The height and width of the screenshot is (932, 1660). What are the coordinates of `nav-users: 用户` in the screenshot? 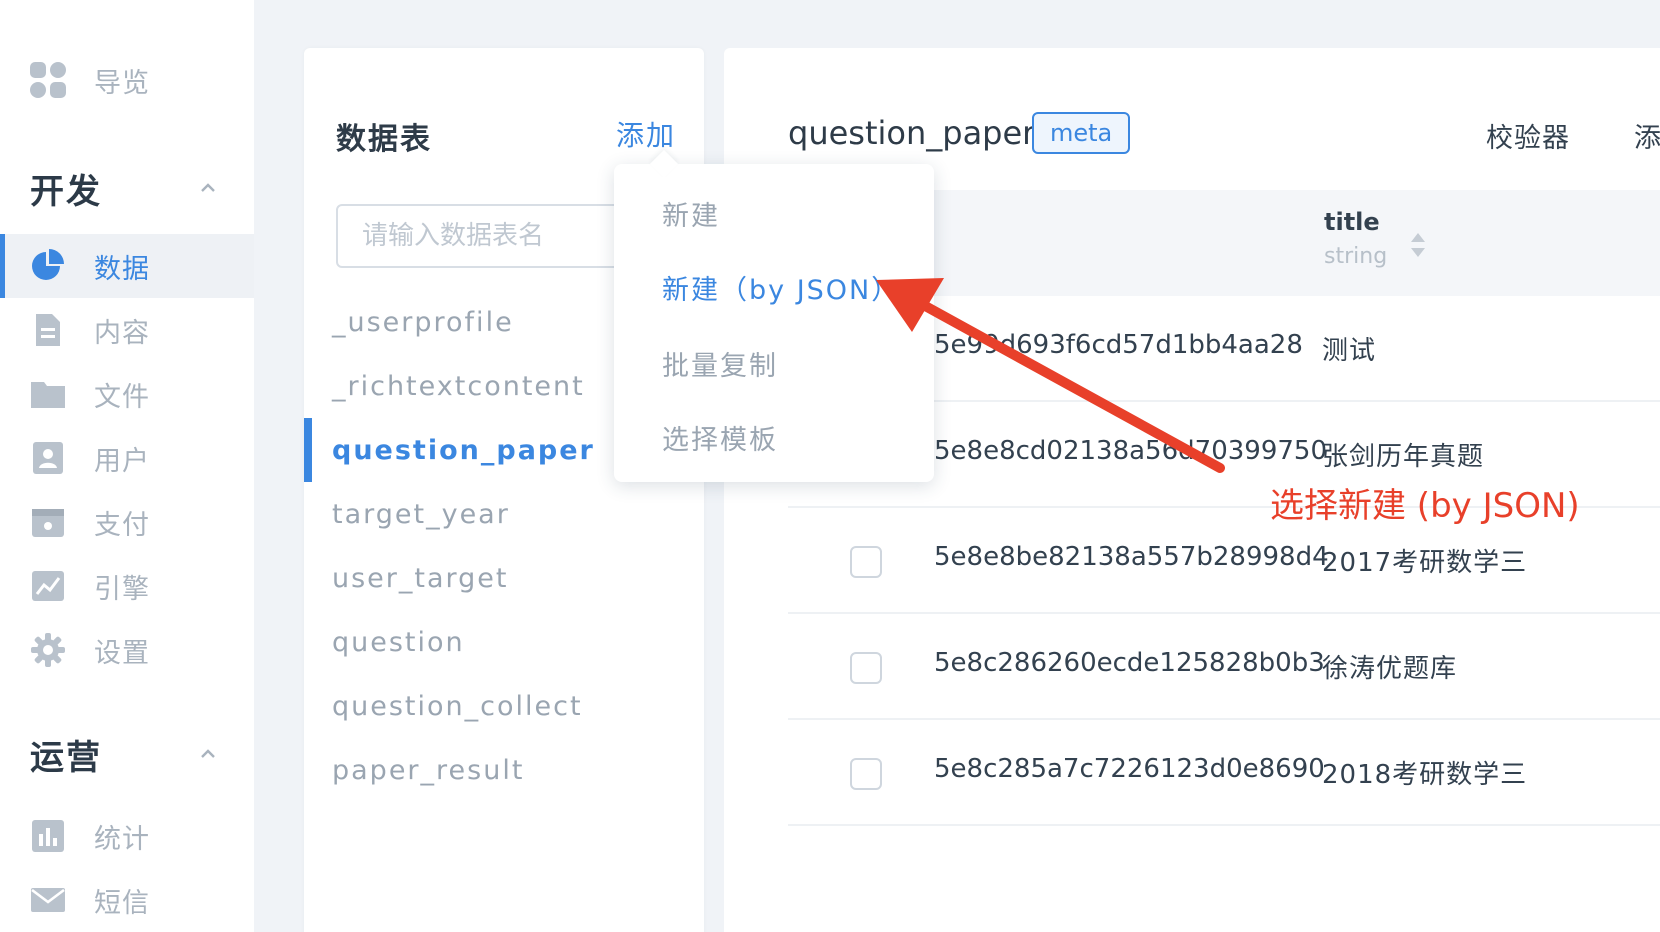 It's located at (127, 458).